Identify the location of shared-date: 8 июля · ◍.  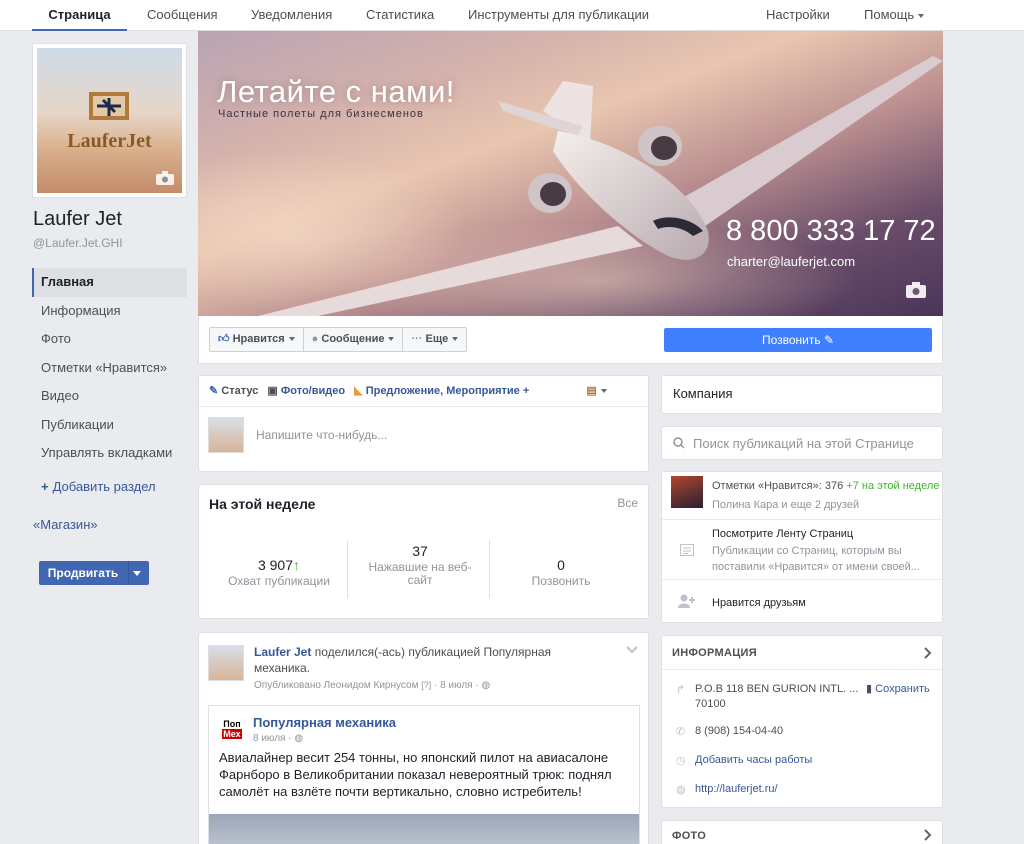
(278, 738).